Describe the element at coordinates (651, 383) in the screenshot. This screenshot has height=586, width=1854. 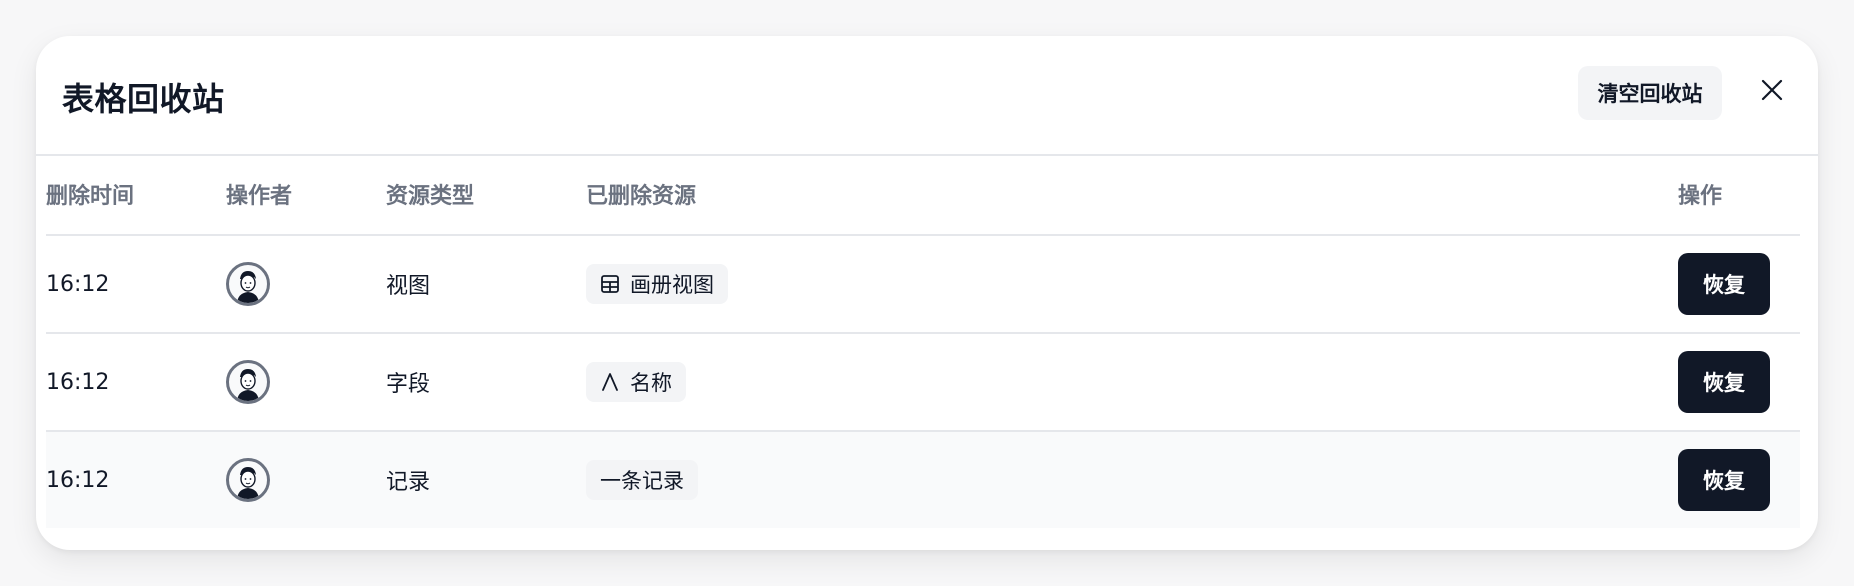
I see `deleted-resource-name: 名称` at that location.